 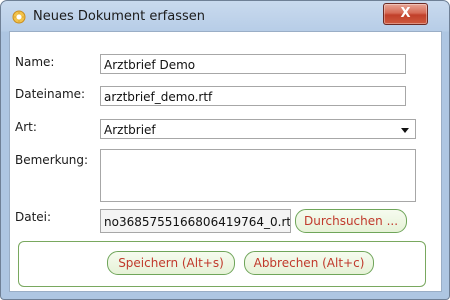 What do you see at coordinates (258, 175) in the screenshot?
I see `bemerkung-textarea` at bounding box center [258, 175].